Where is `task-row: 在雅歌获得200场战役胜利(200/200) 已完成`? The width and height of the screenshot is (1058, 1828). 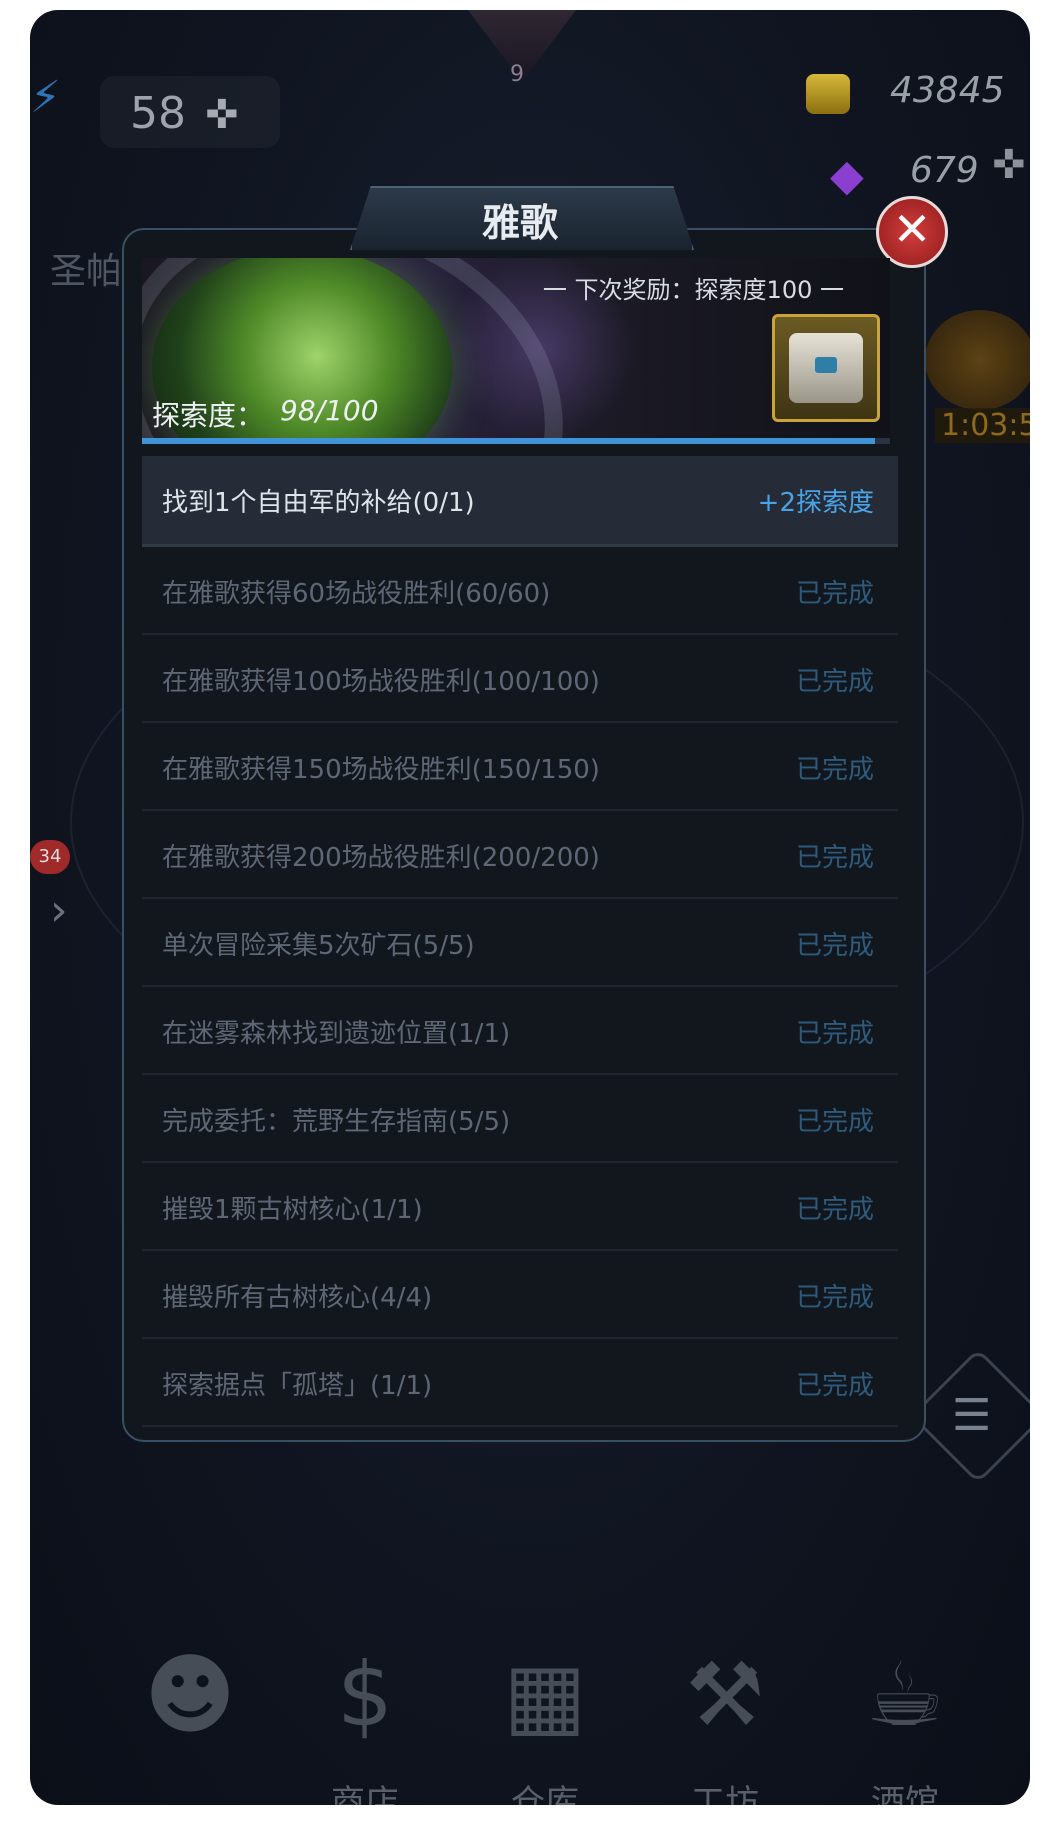
task-row: 在雅歌获得200场战役胜利(200/200) 已完成 is located at coordinates (520, 855).